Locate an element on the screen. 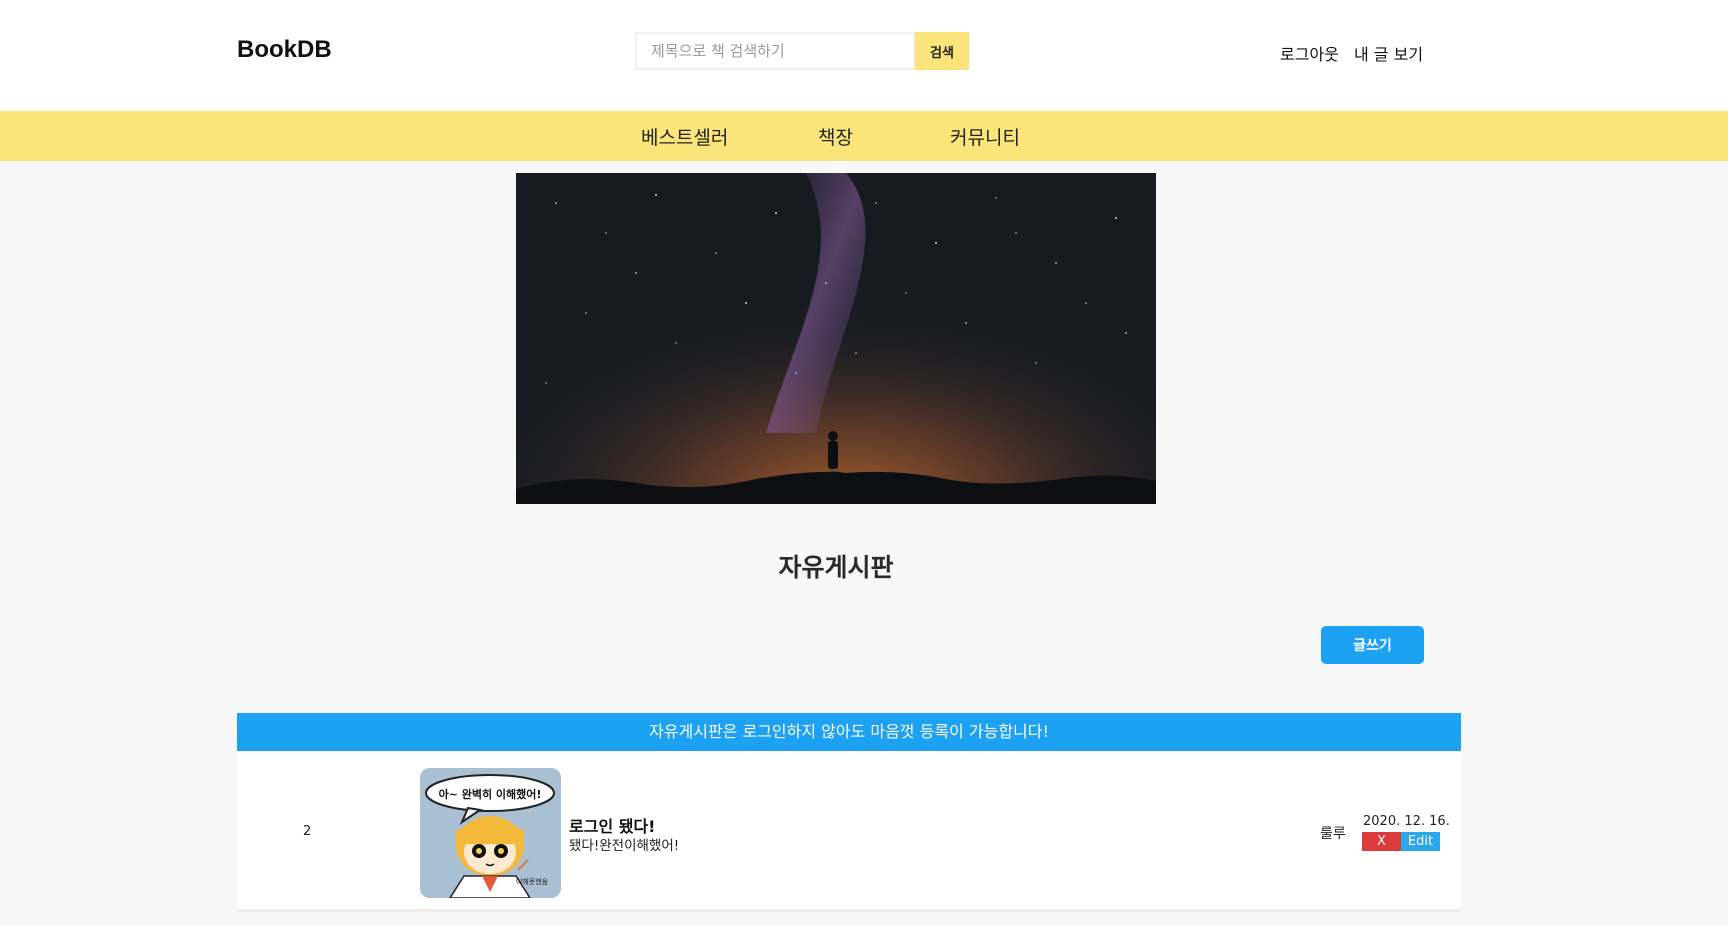 This screenshot has width=1728, height=925. post-thumbnail: 아~ 완벽히 이해했어! 이해못했음 is located at coordinates (490, 833).